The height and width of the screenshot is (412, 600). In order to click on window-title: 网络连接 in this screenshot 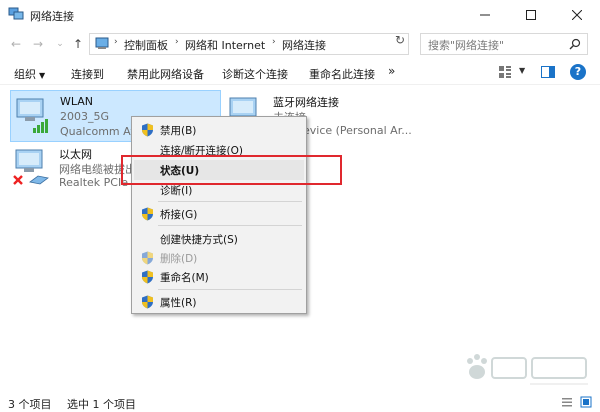, I will do `click(52, 16)`.